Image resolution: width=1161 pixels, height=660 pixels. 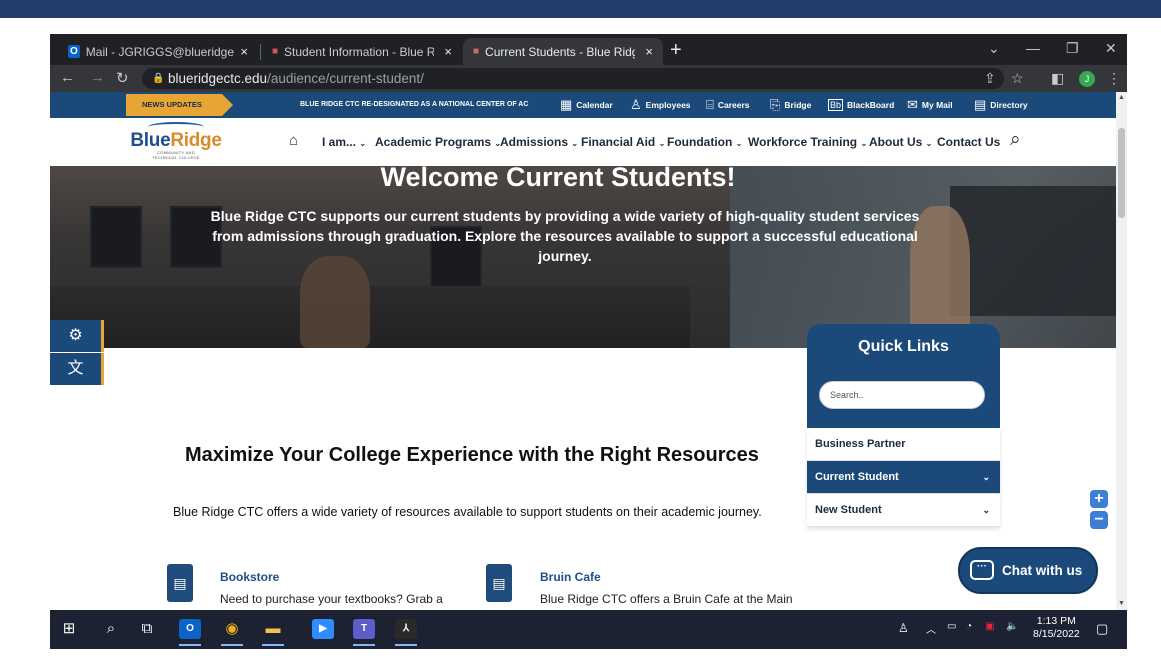 What do you see at coordinates (150, 140) in the screenshot?
I see `logo-word-blue: Blue` at bounding box center [150, 140].